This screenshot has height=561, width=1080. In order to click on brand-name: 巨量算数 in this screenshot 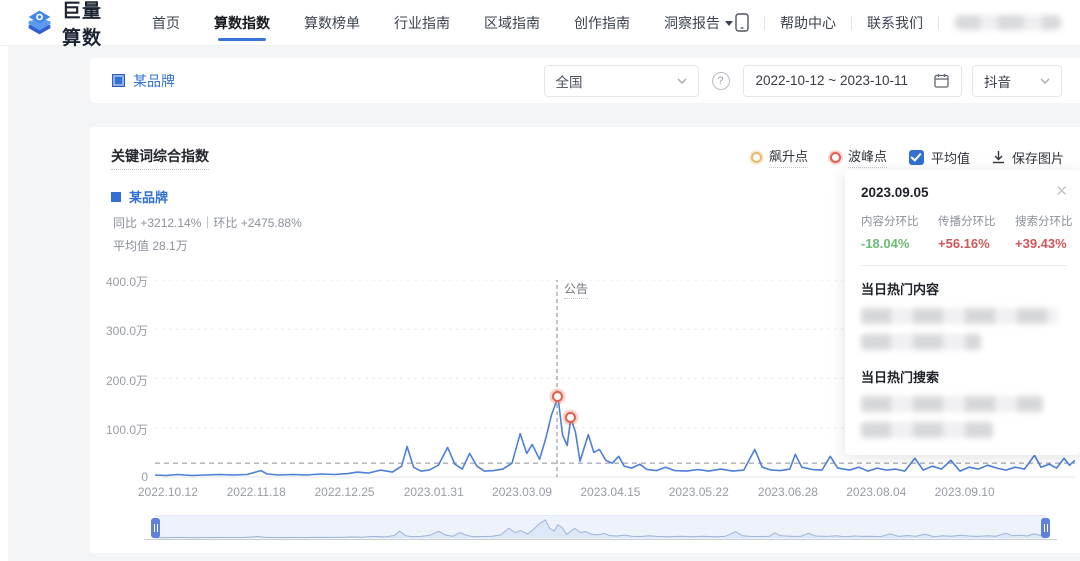, I will do `click(82, 24)`.